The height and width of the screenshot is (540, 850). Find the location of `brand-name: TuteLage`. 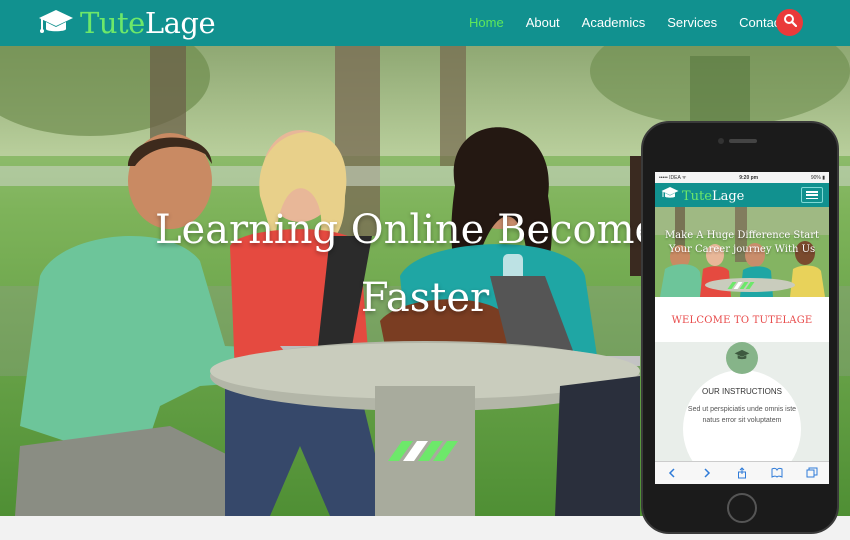

brand-name: TuteLage is located at coordinates (148, 23).